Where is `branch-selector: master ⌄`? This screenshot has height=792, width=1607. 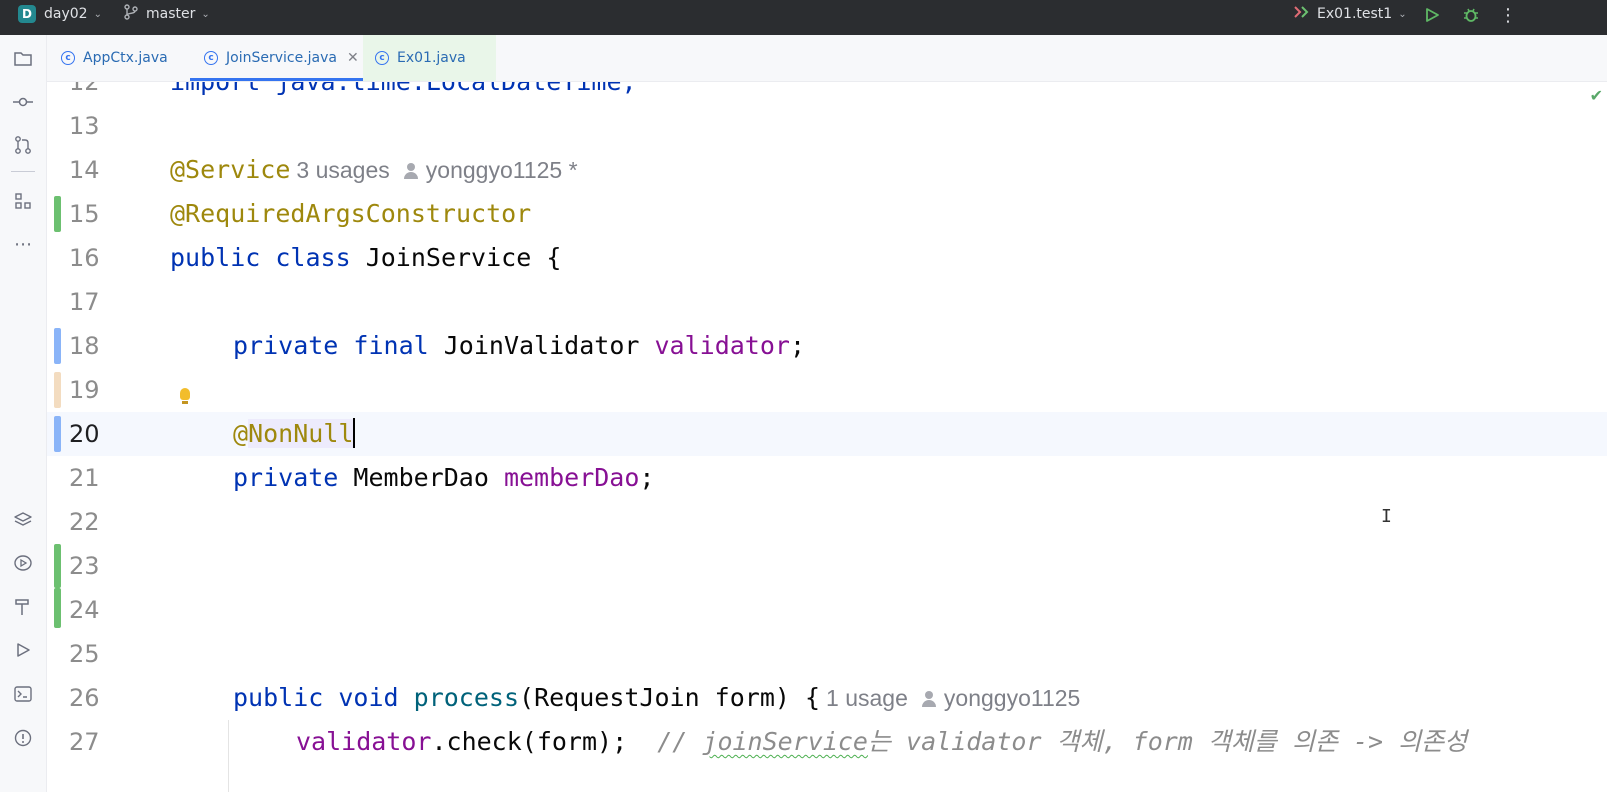
branch-selector: master ⌄ is located at coordinates (167, 14).